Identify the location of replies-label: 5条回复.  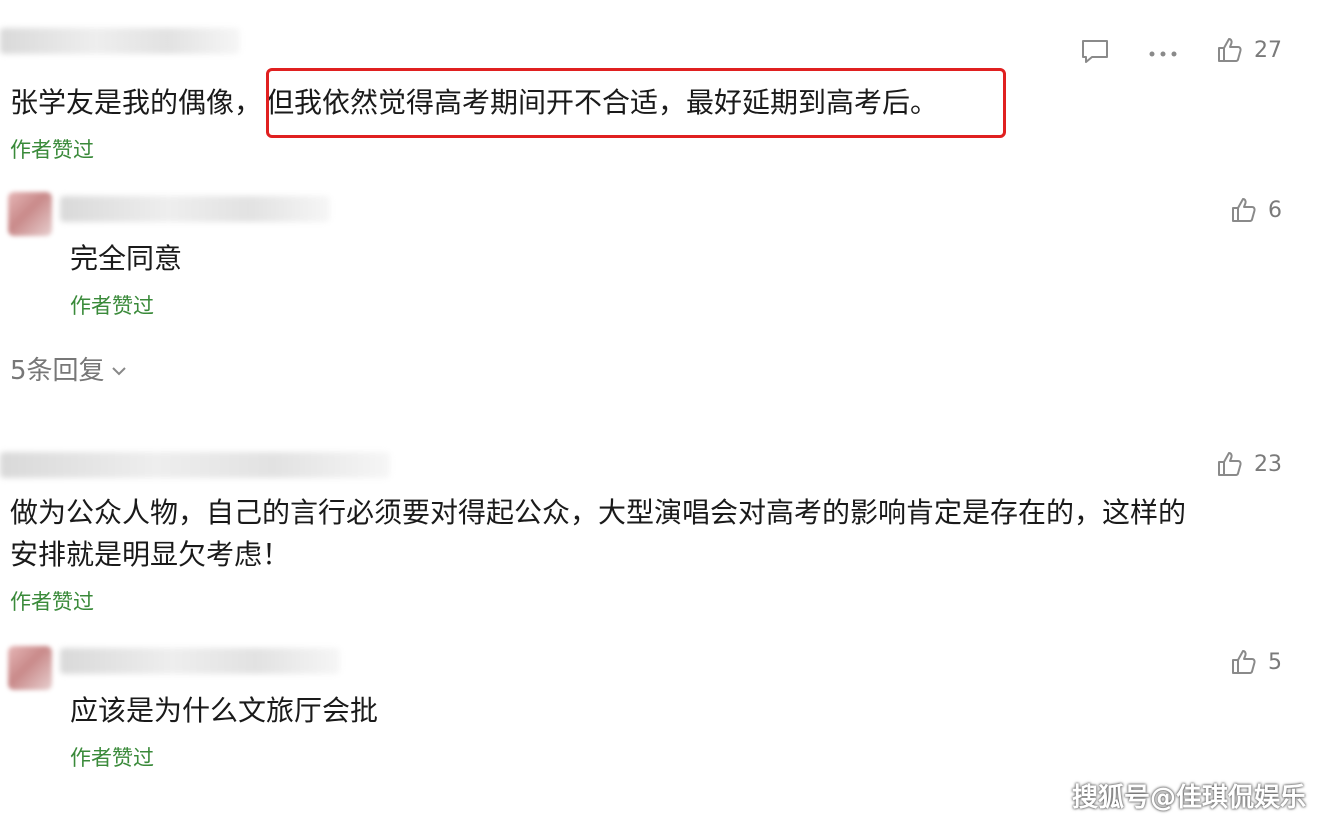
(57, 371).